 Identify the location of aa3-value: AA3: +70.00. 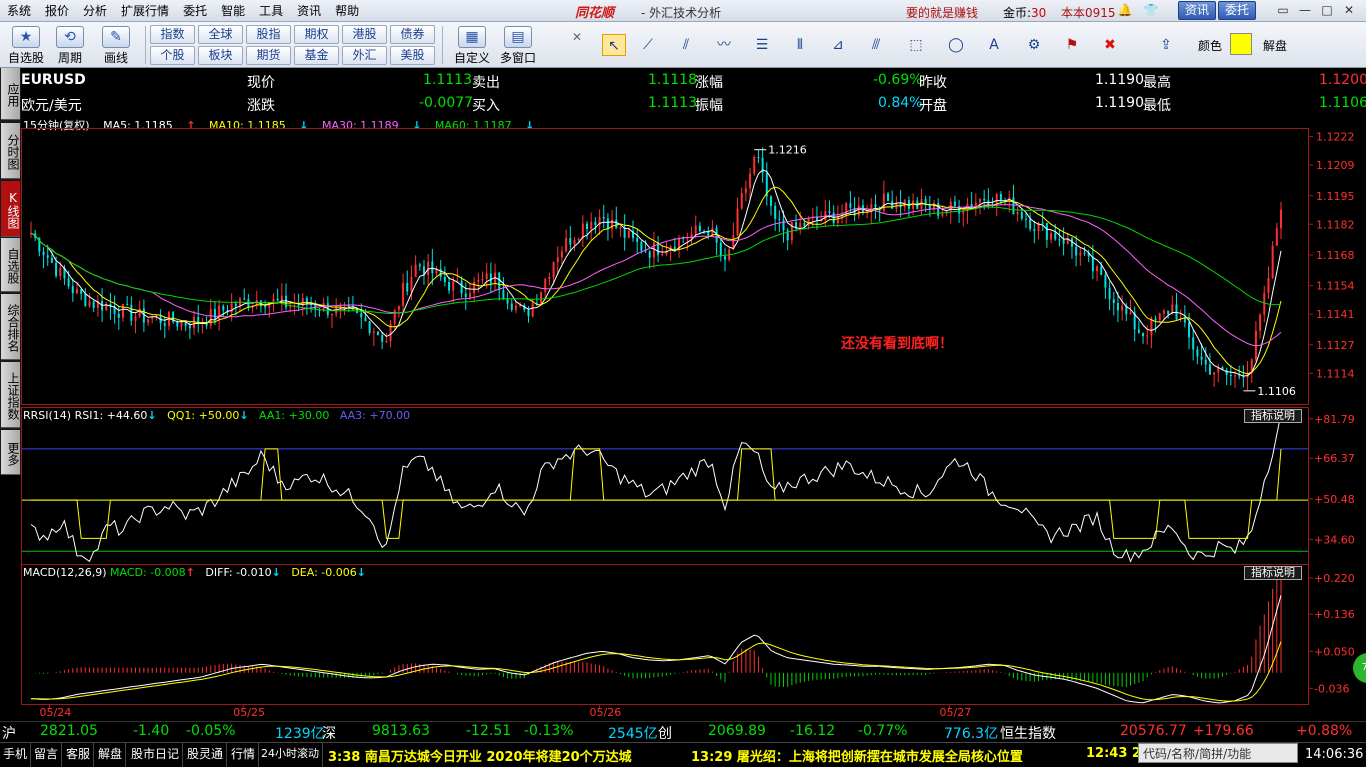
(375, 415).